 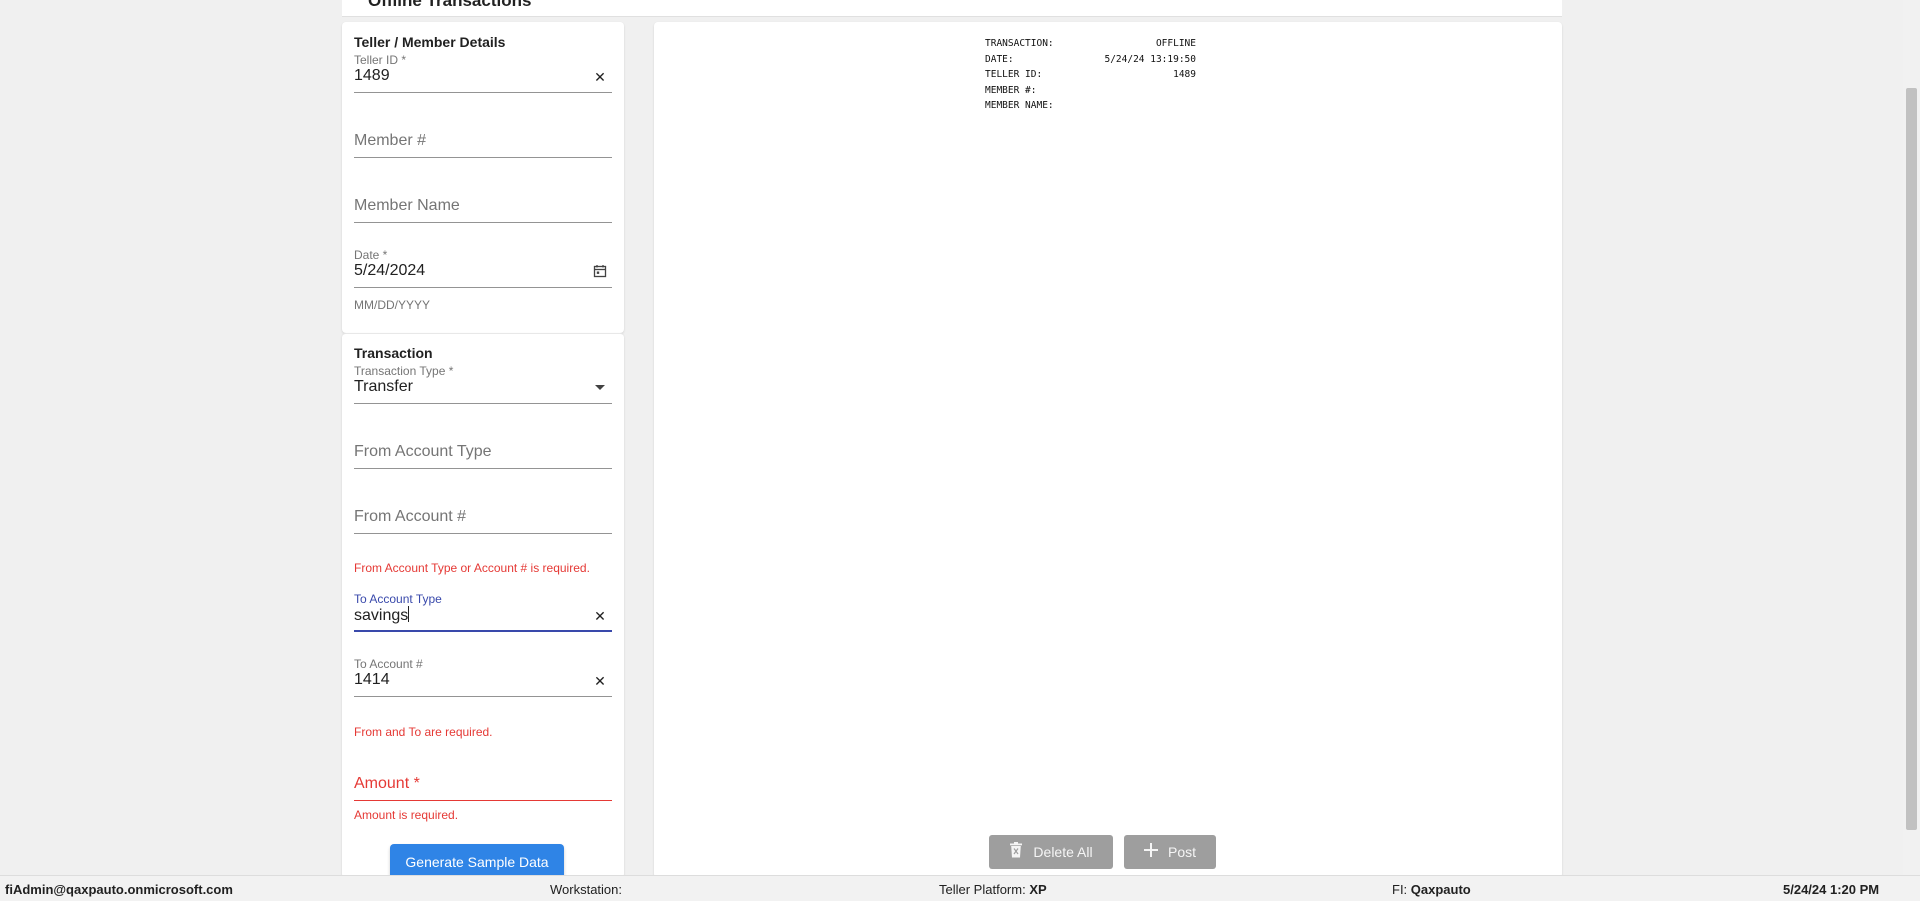 What do you see at coordinates (119, 889) in the screenshot?
I see `footer-user: fiAdmin@qaxpauto.onmicrosoft.com` at bounding box center [119, 889].